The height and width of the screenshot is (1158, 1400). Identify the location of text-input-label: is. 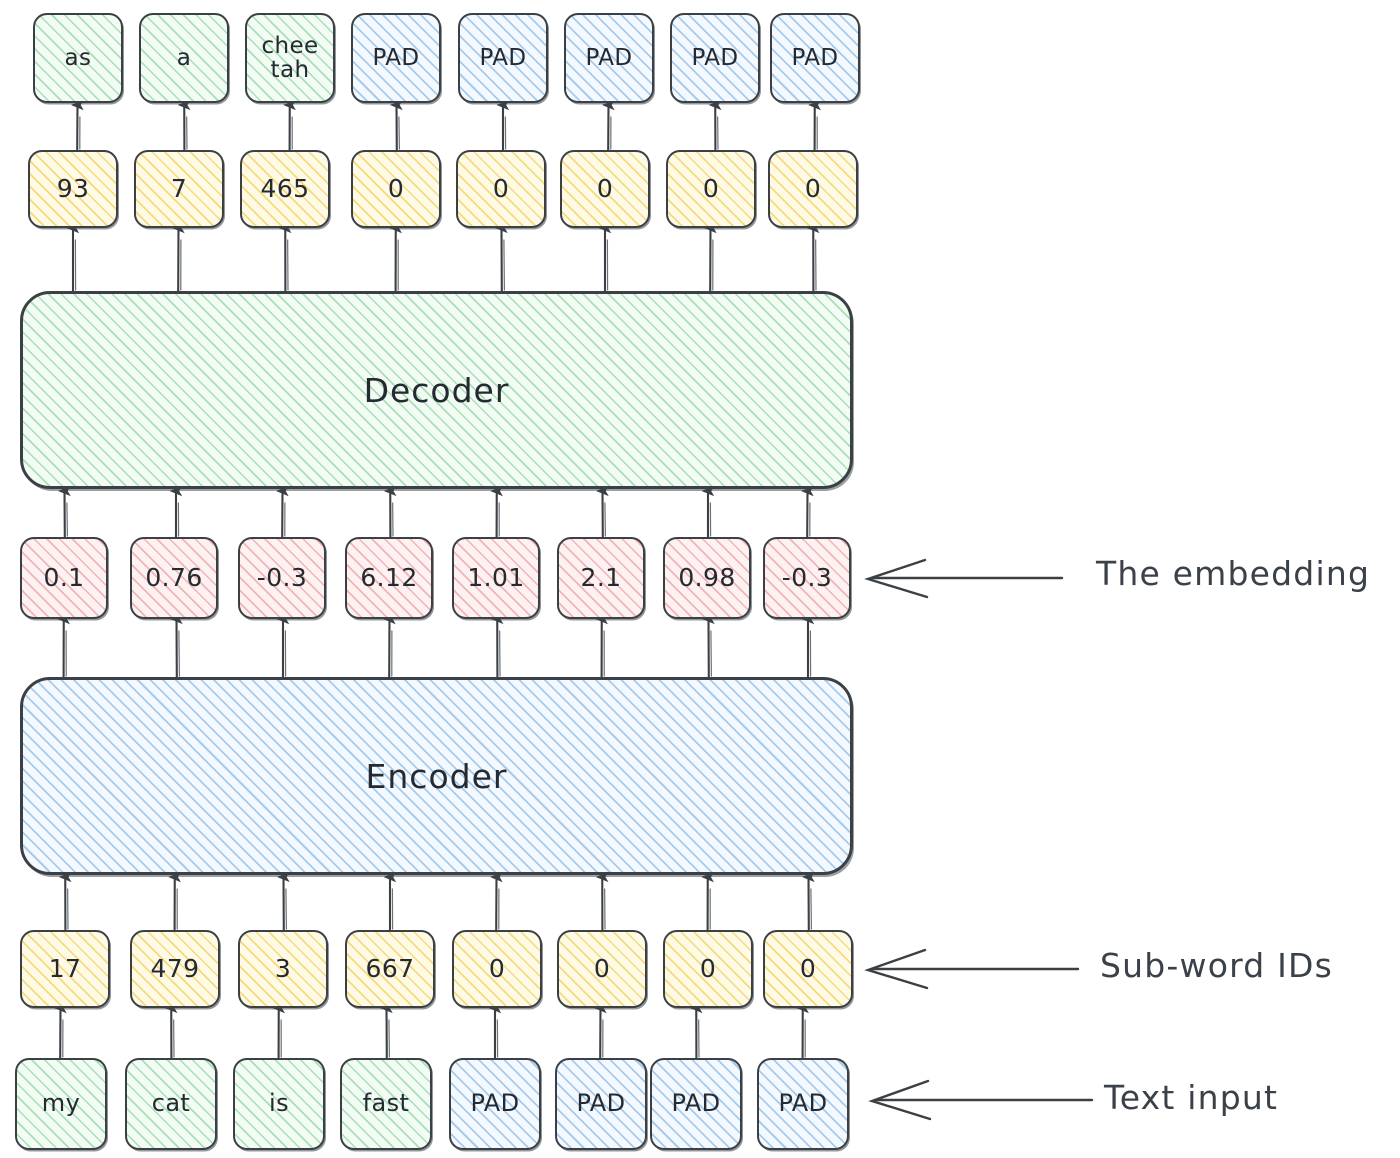
(279, 1103).